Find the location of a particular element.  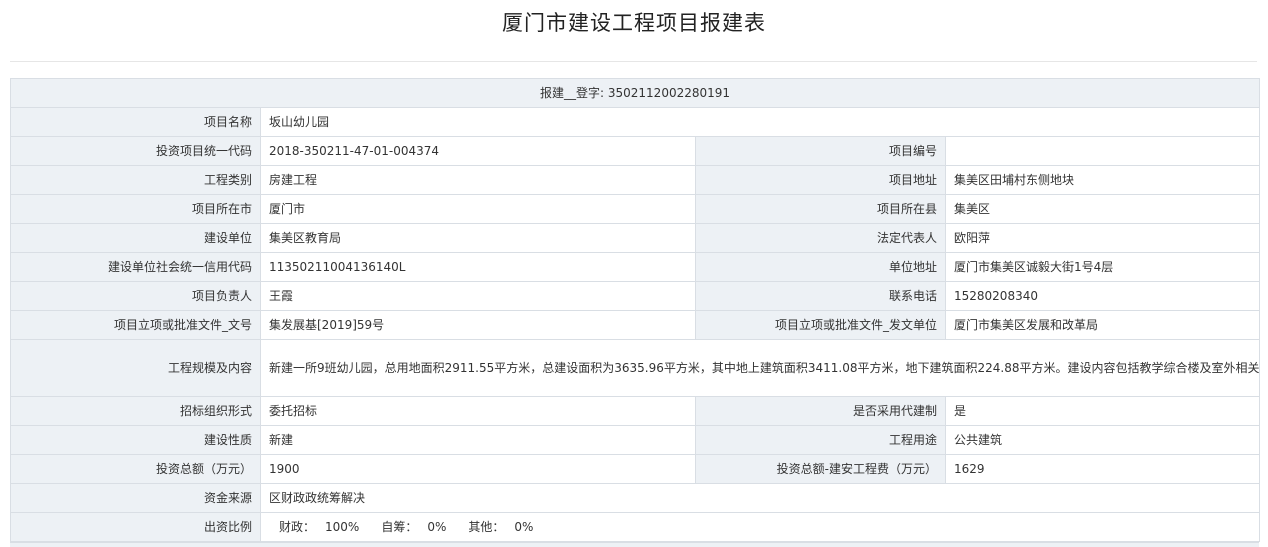

legal-rep-value: 欧阳萍 is located at coordinates (1102, 238).